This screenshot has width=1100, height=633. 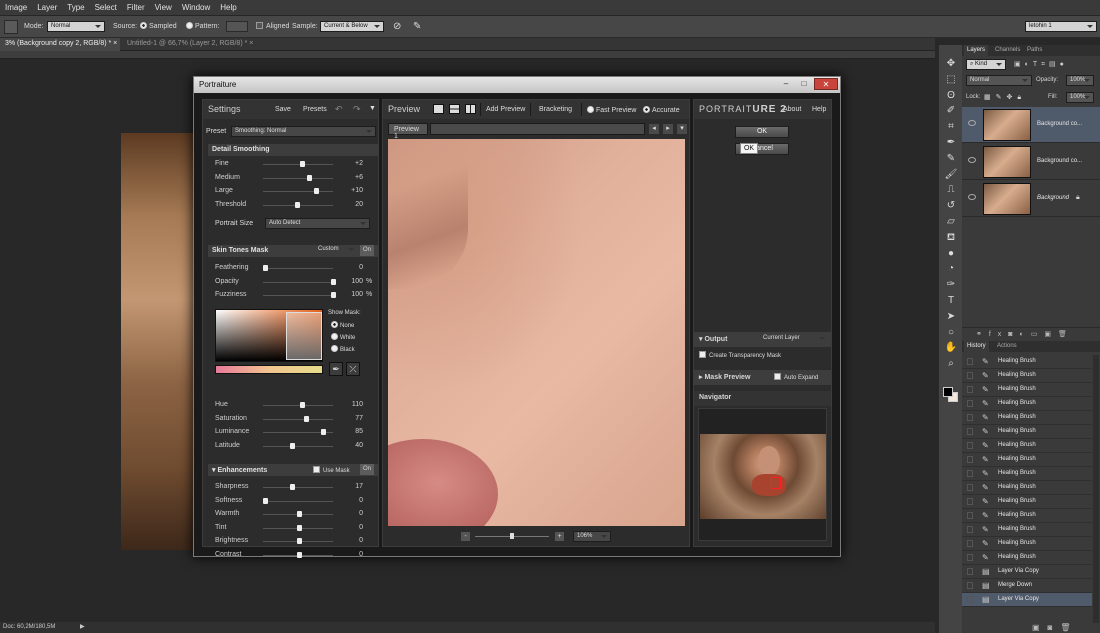 What do you see at coordinates (136, 6) in the screenshot?
I see `menu-item-filter: Filter` at bounding box center [136, 6].